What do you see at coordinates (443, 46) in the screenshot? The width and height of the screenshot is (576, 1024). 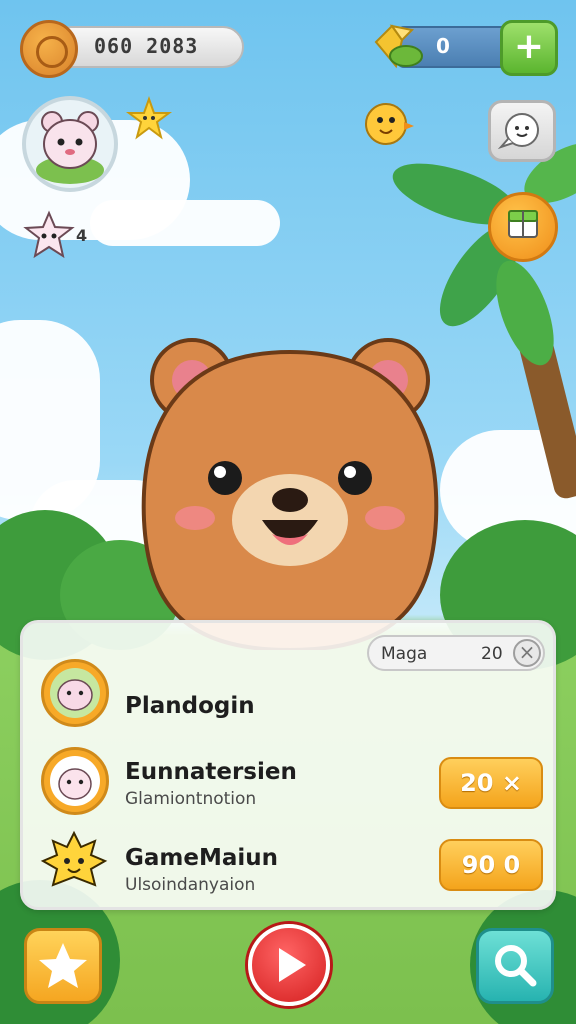 I see `gem-value: 0` at bounding box center [443, 46].